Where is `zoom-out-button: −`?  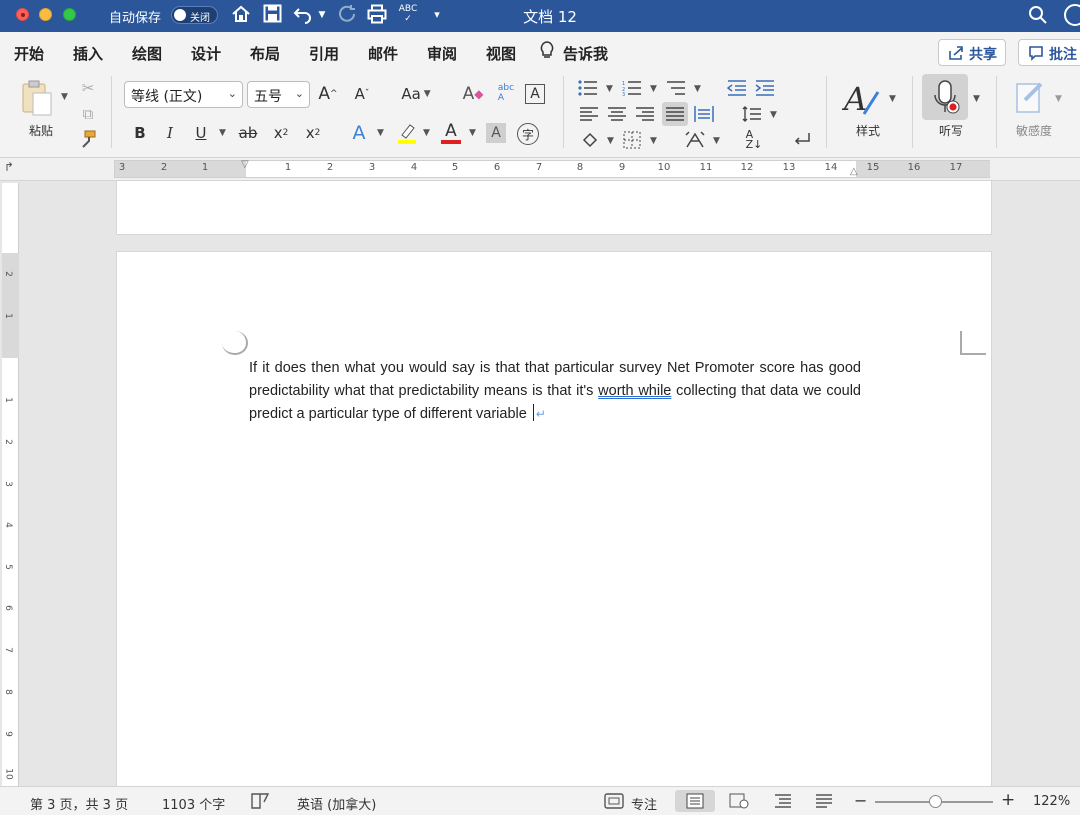 zoom-out-button: − is located at coordinates (860, 800).